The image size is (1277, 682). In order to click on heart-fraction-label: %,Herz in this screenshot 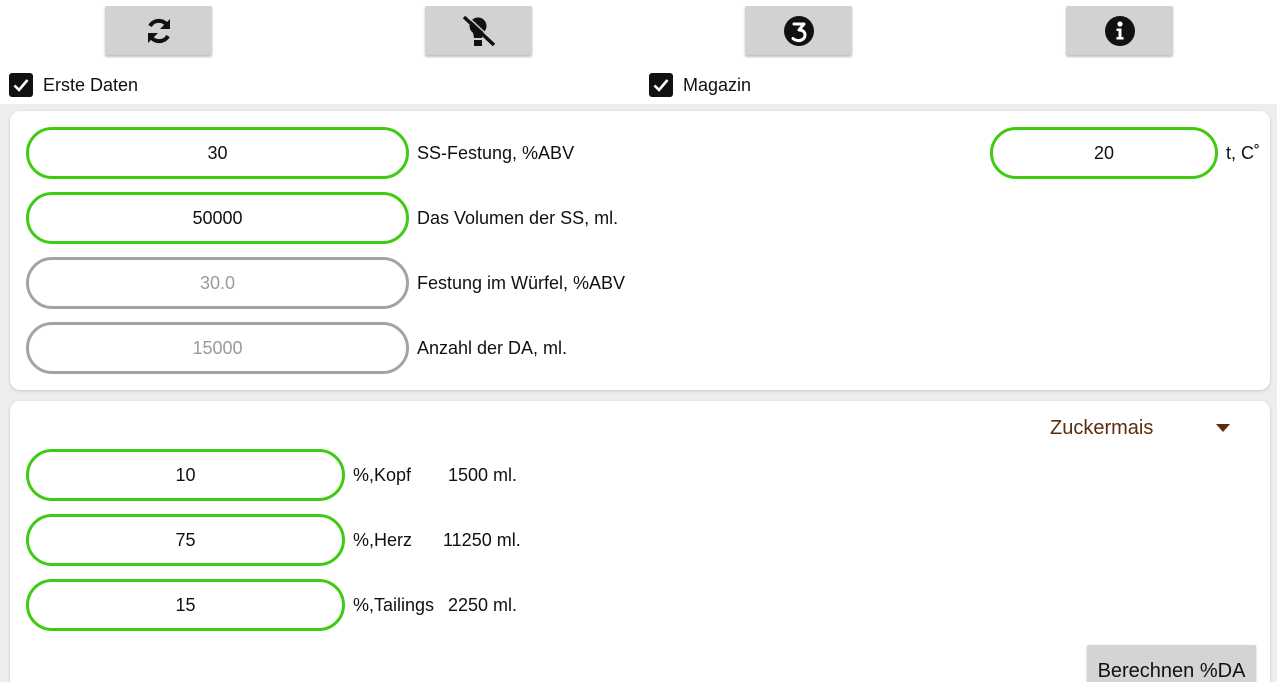, I will do `click(383, 540)`.